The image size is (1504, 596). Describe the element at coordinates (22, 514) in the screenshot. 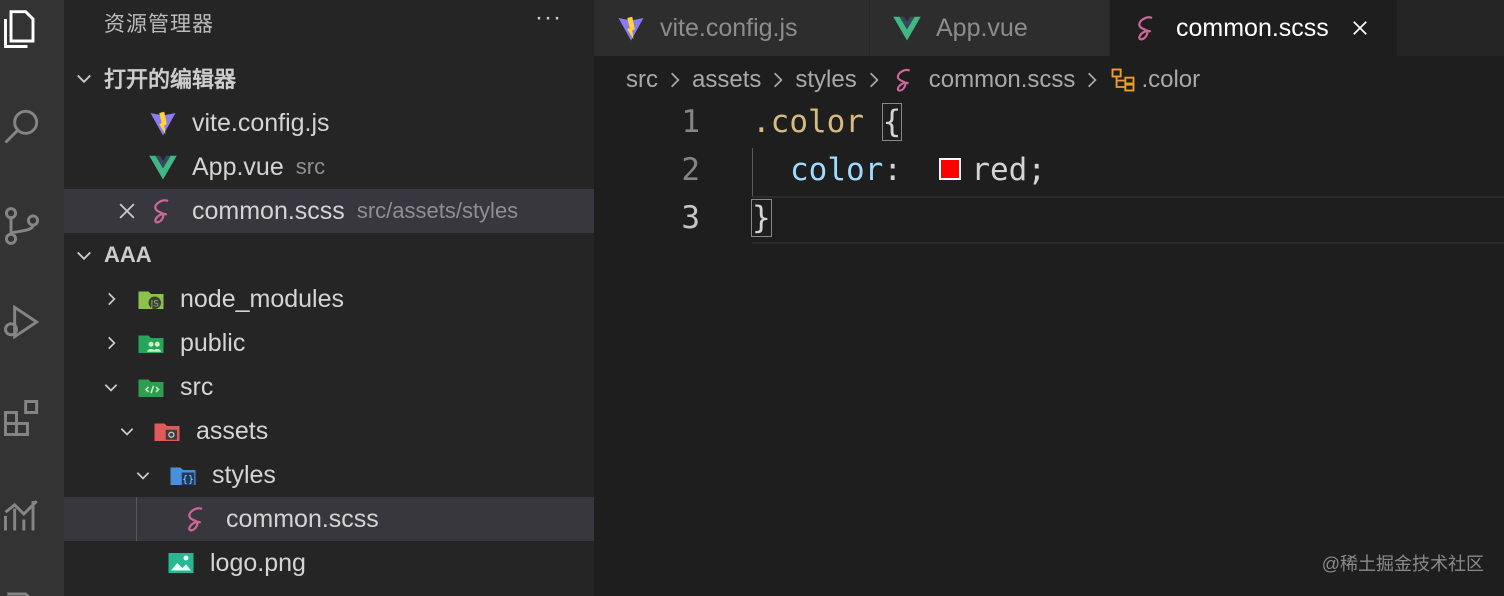

I see `analytics-icon` at that location.